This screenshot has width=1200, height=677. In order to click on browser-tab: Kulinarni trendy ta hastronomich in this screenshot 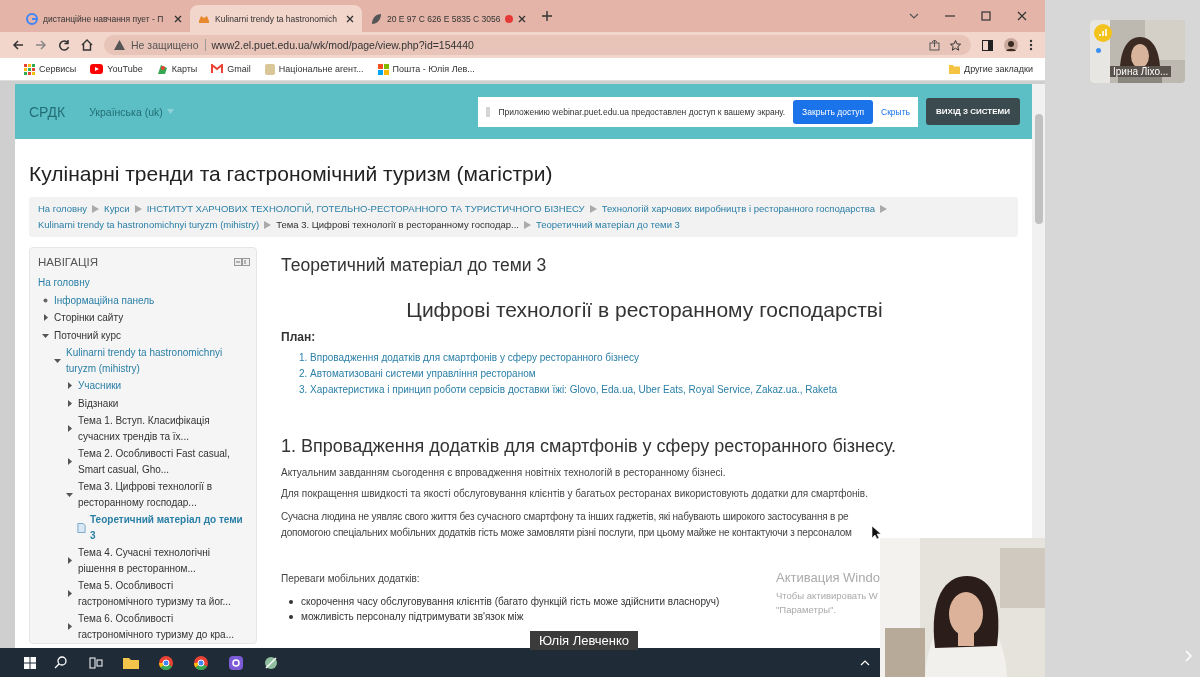, I will do `click(276, 18)`.